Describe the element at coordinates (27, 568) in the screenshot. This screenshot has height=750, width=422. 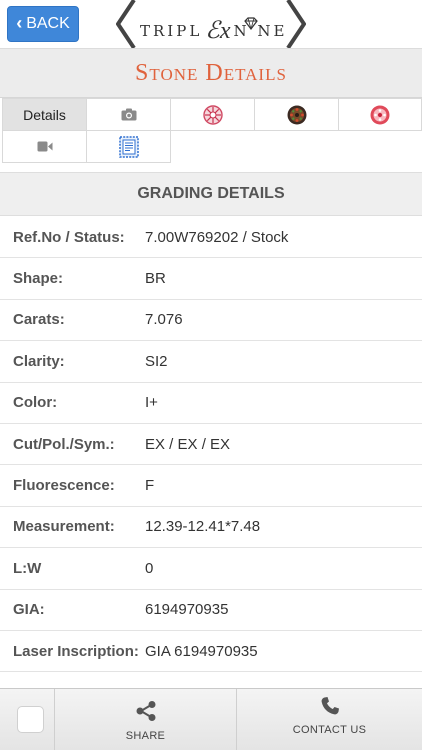
I see `detail-label: L:W` at that location.